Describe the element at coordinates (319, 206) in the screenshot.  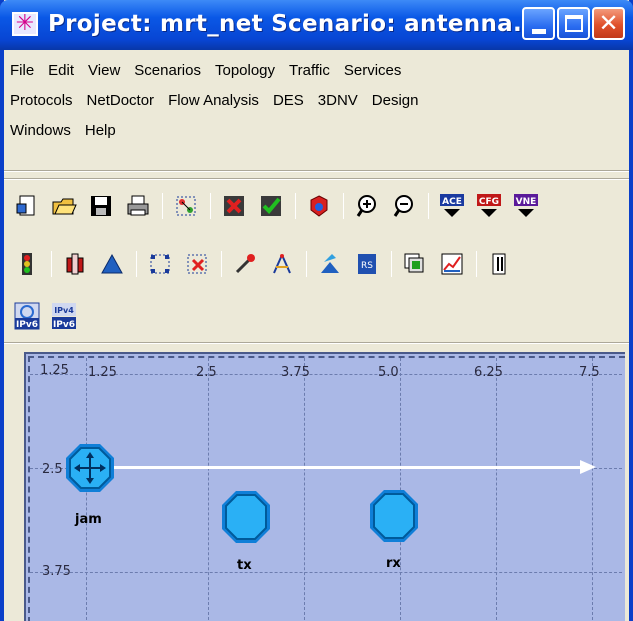
I see `run-simulation-icon` at that location.